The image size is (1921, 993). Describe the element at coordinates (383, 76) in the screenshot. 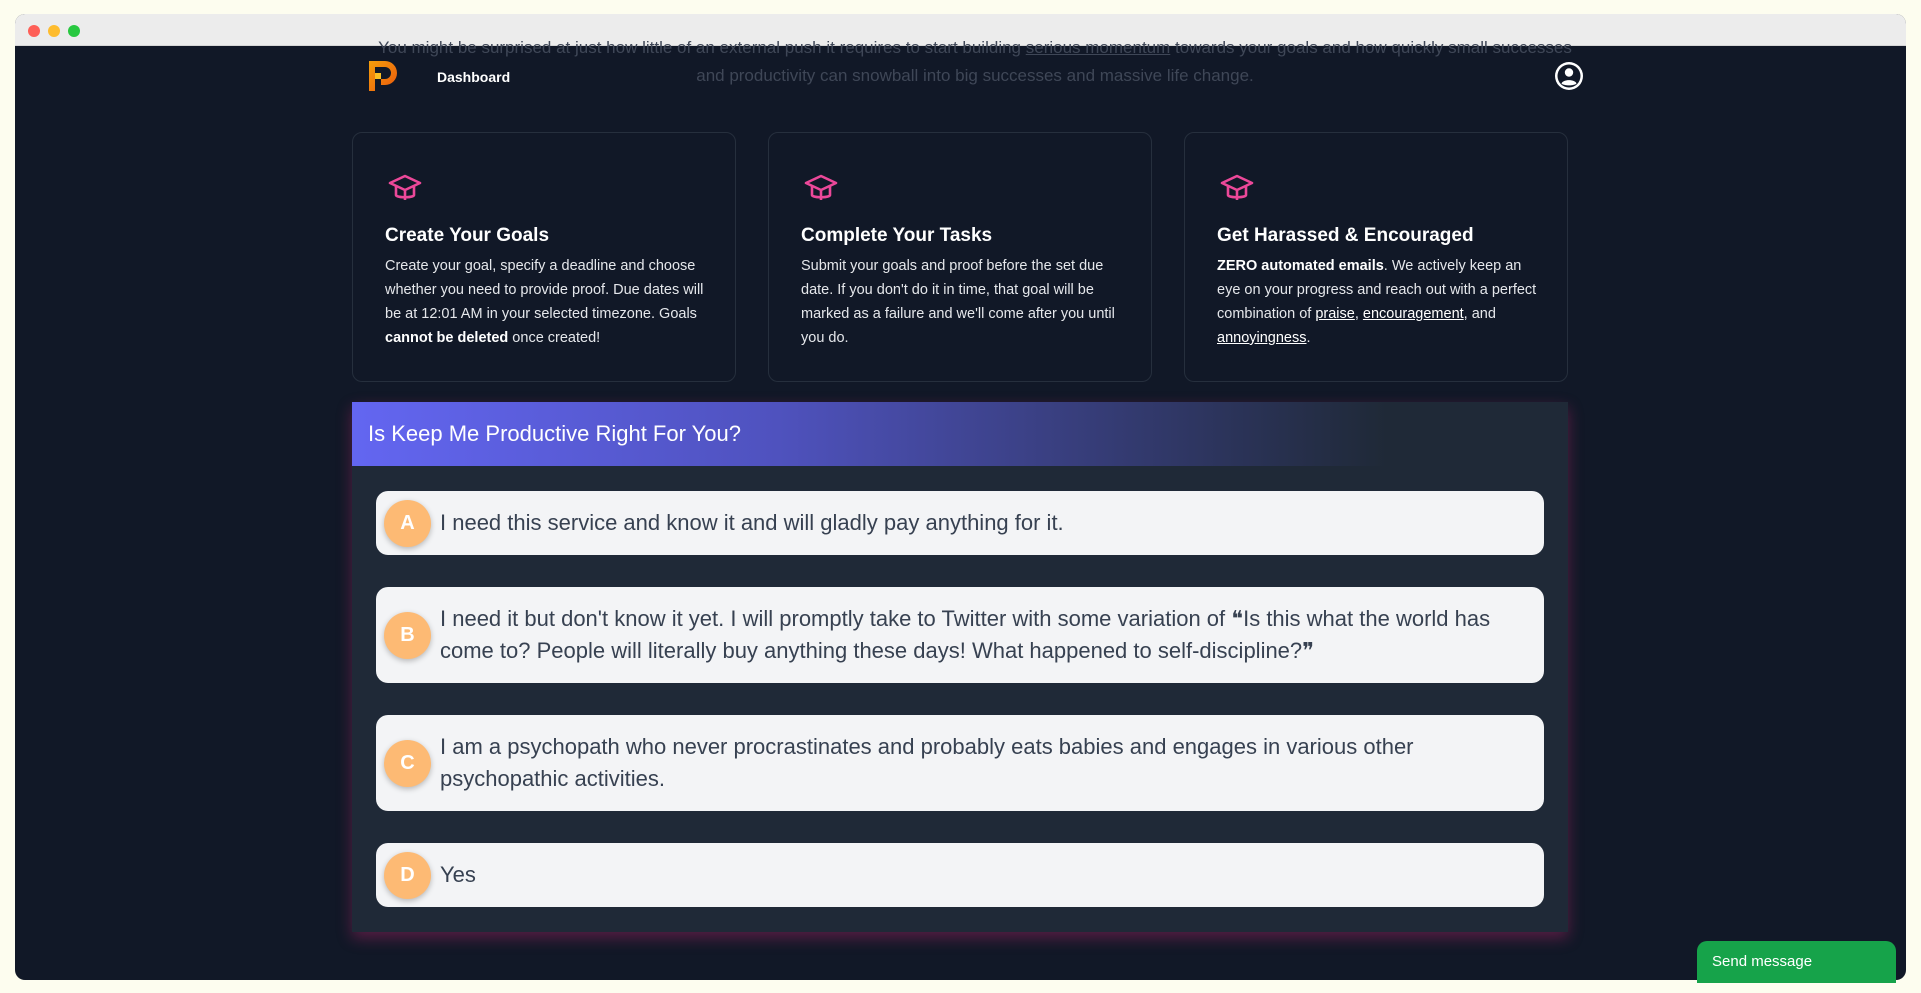

I see `brand-logo` at that location.